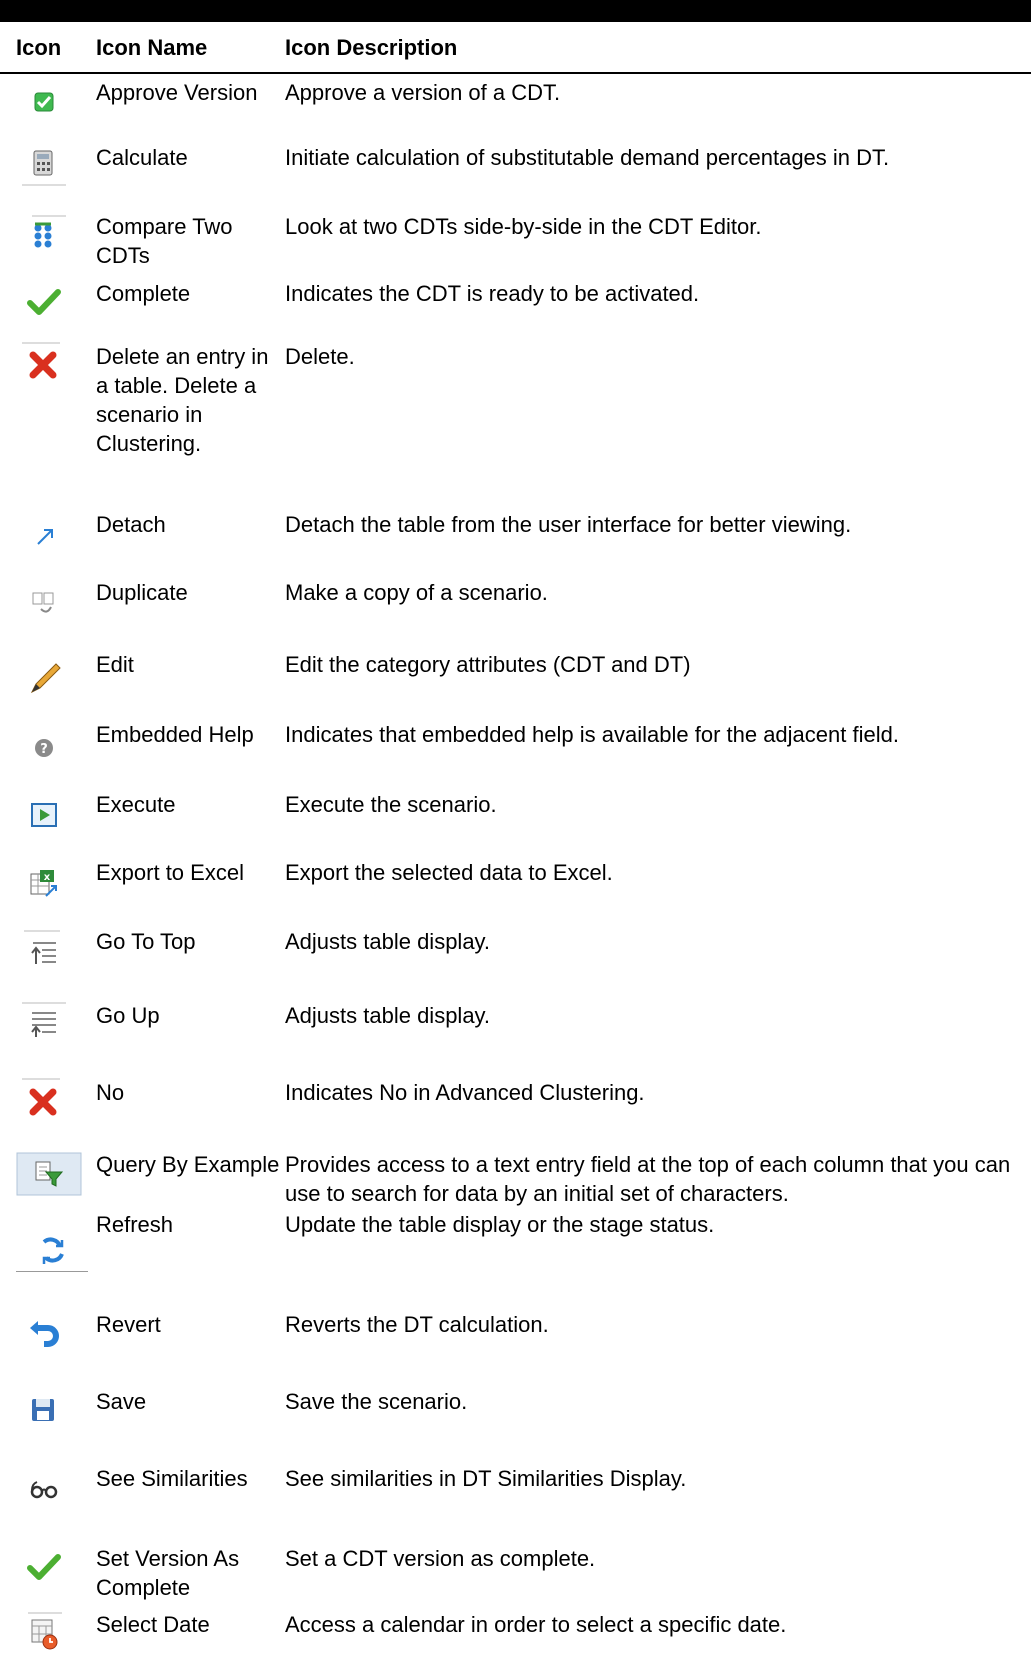 This screenshot has height=1656, width=1031. I want to click on execute-play-icon, so click(44, 816).